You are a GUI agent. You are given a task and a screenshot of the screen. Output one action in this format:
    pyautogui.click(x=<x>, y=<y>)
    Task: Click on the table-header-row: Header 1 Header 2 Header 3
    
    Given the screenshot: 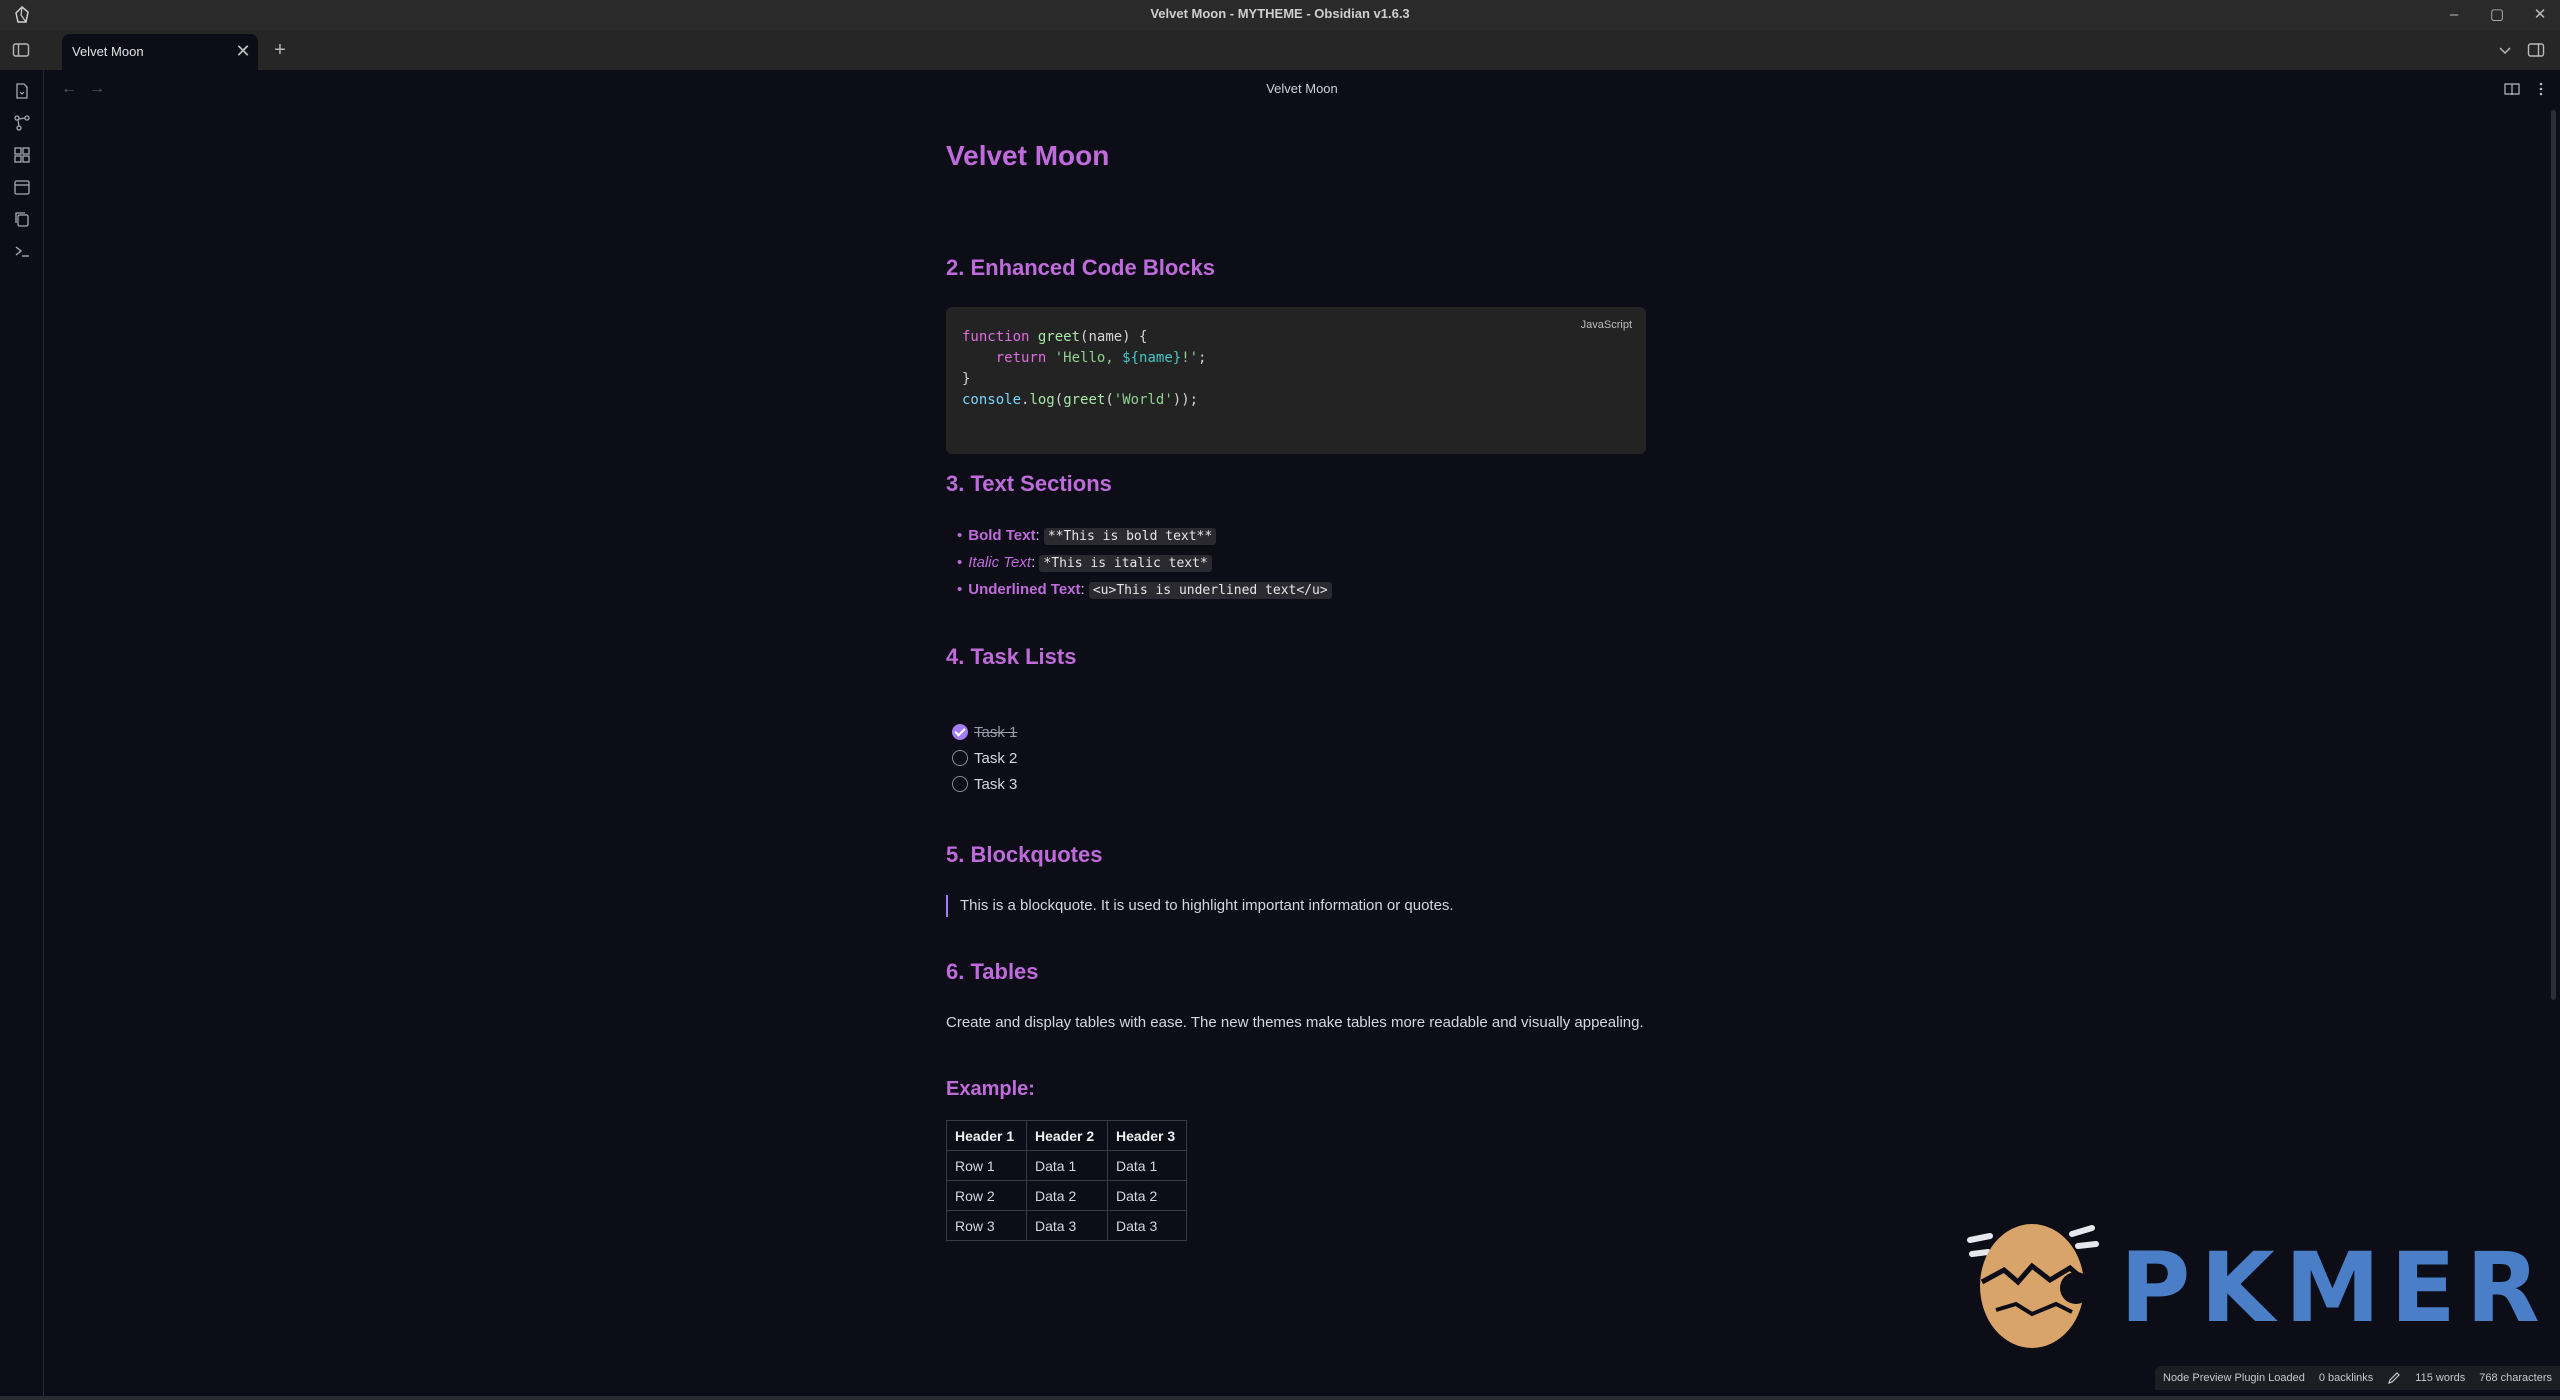 What is the action you would take?
    pyautogui.click(x=1066, y=1135)
    